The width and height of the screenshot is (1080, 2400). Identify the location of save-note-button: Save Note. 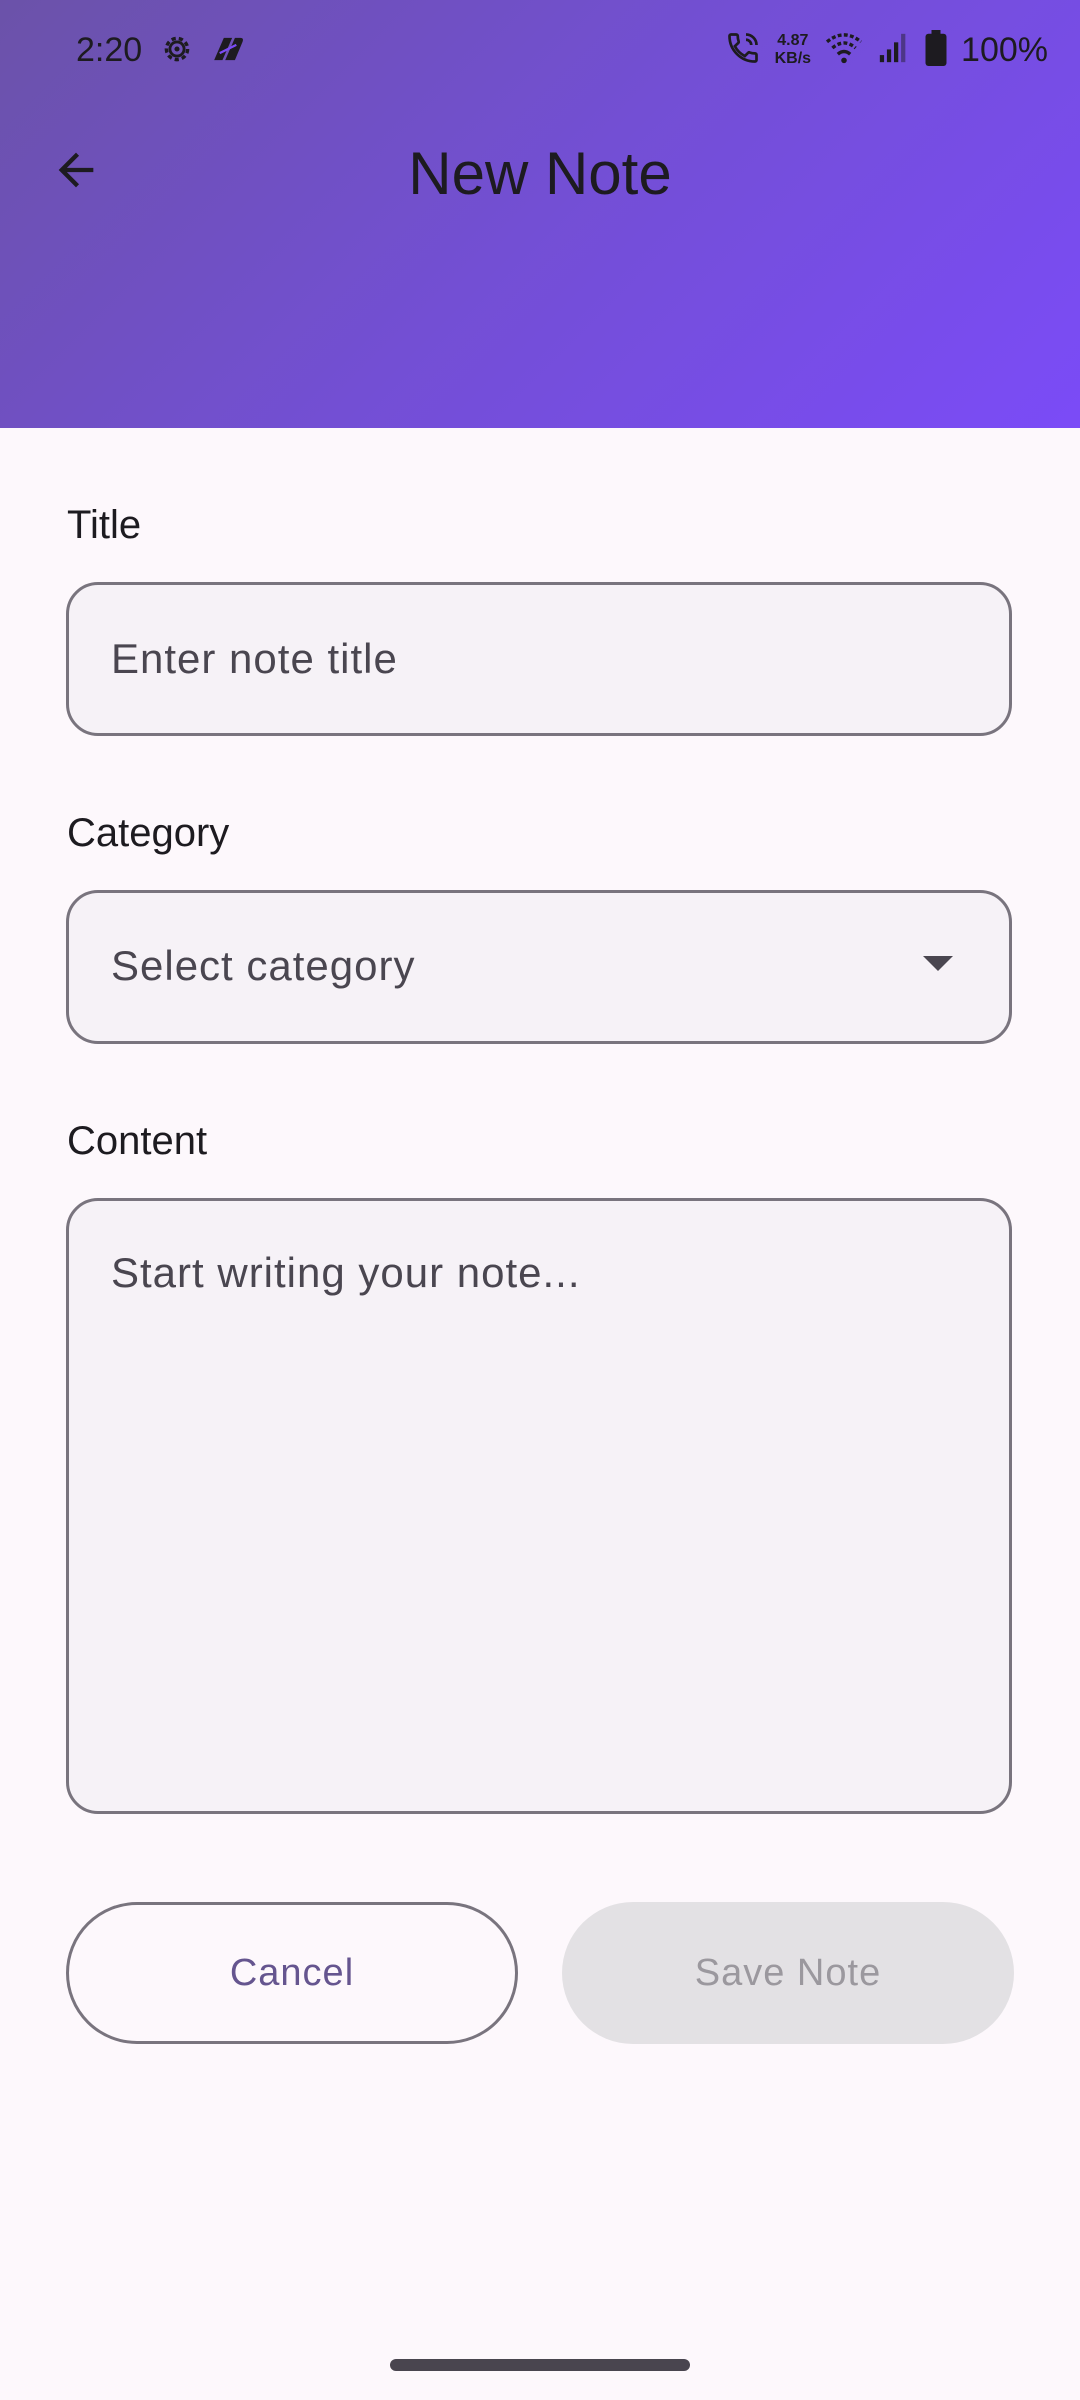
(788, 1973).